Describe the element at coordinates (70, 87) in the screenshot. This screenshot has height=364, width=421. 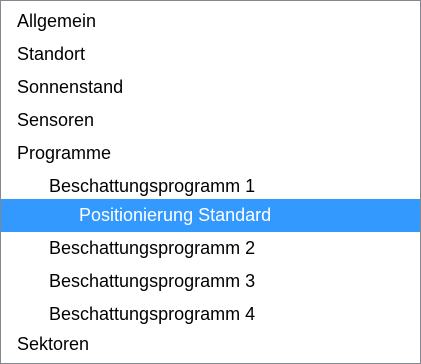
I see `tree-item-label: Sonnenstand` at that location.